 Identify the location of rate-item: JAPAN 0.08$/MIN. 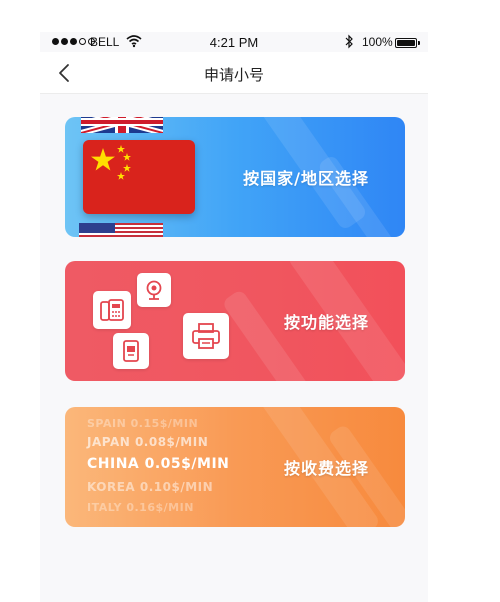
(148, 442).